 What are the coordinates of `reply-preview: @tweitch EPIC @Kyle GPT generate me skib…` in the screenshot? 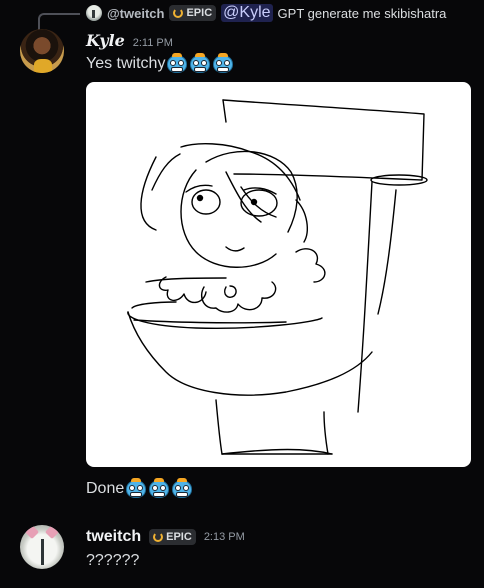 It's located at (276, 13).